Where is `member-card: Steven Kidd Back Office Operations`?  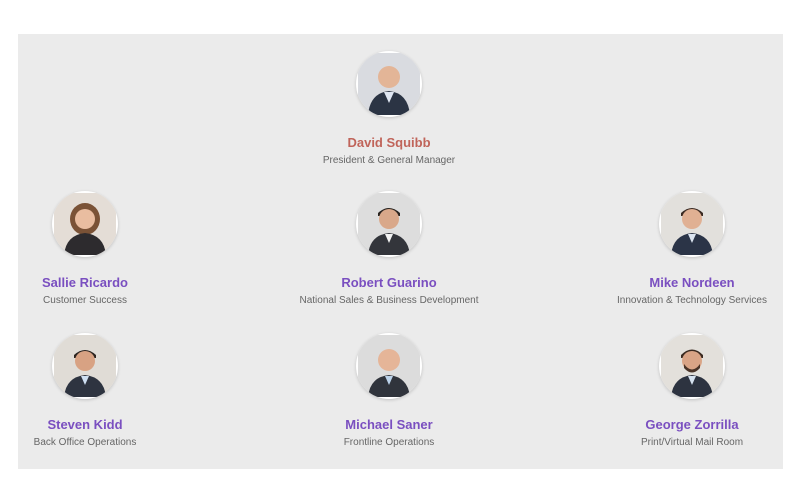 member-card: Steven Kidd Back Office Operations is located at coordinates (102, 391).